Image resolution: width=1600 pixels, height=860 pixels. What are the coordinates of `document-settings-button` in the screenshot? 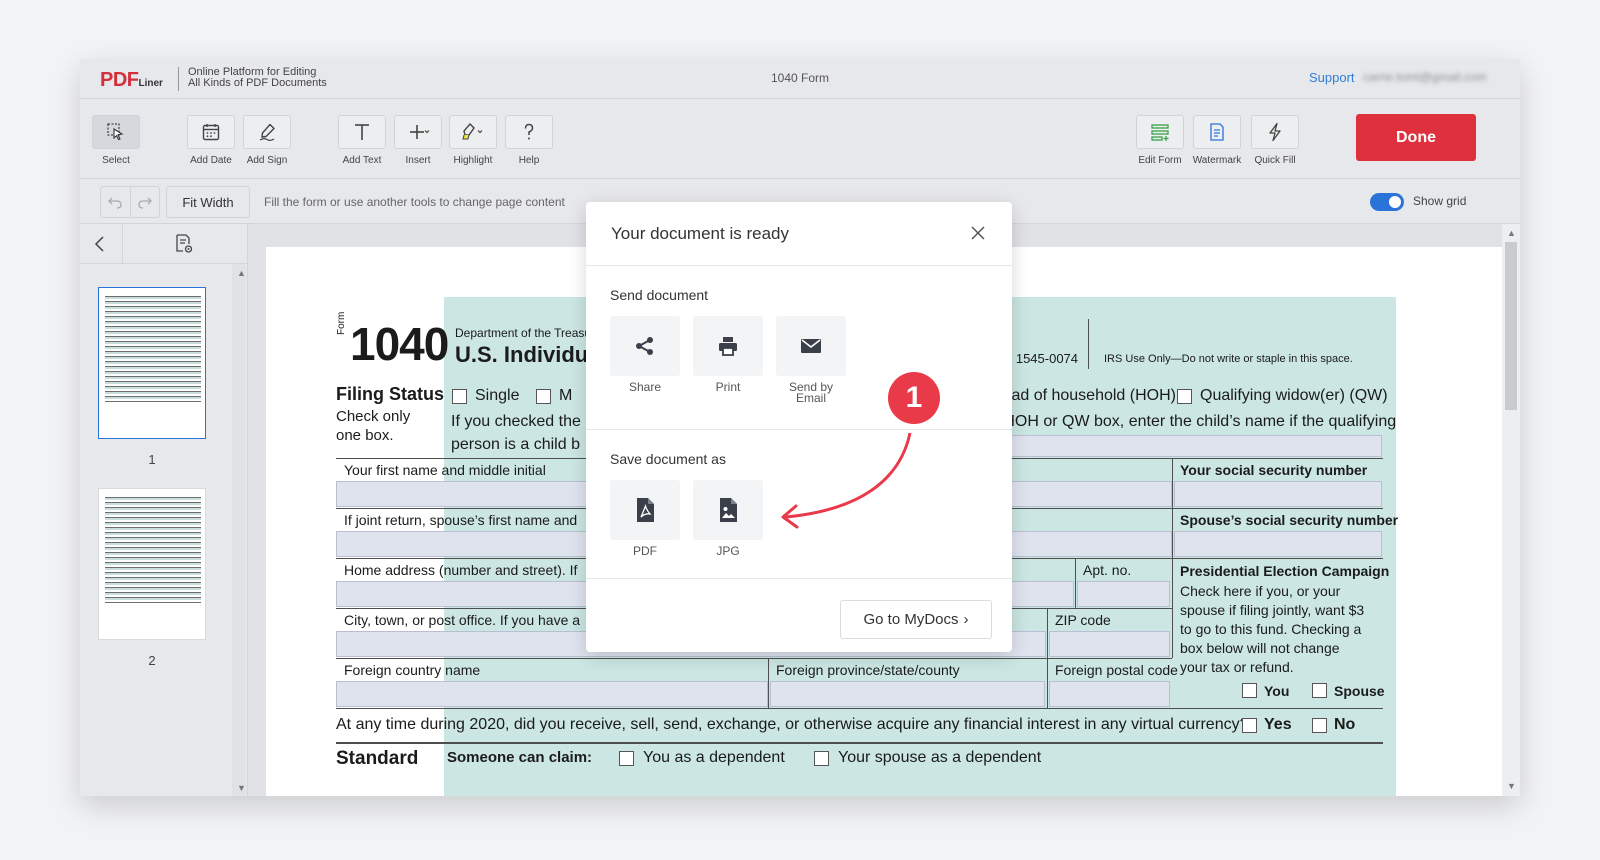 It's located at (184, 246).